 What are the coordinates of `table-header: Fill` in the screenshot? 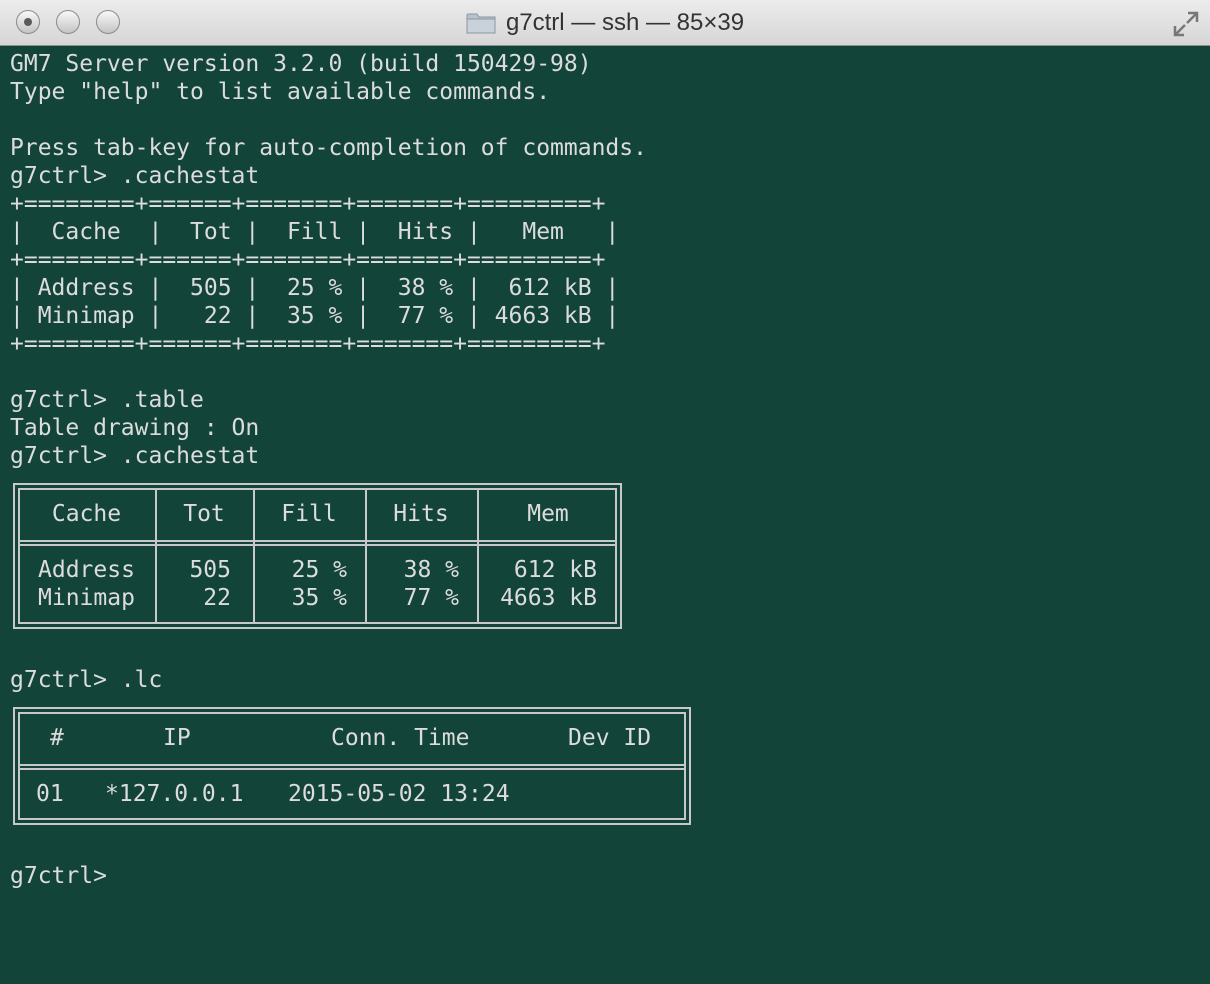 It's located at (309, 514).